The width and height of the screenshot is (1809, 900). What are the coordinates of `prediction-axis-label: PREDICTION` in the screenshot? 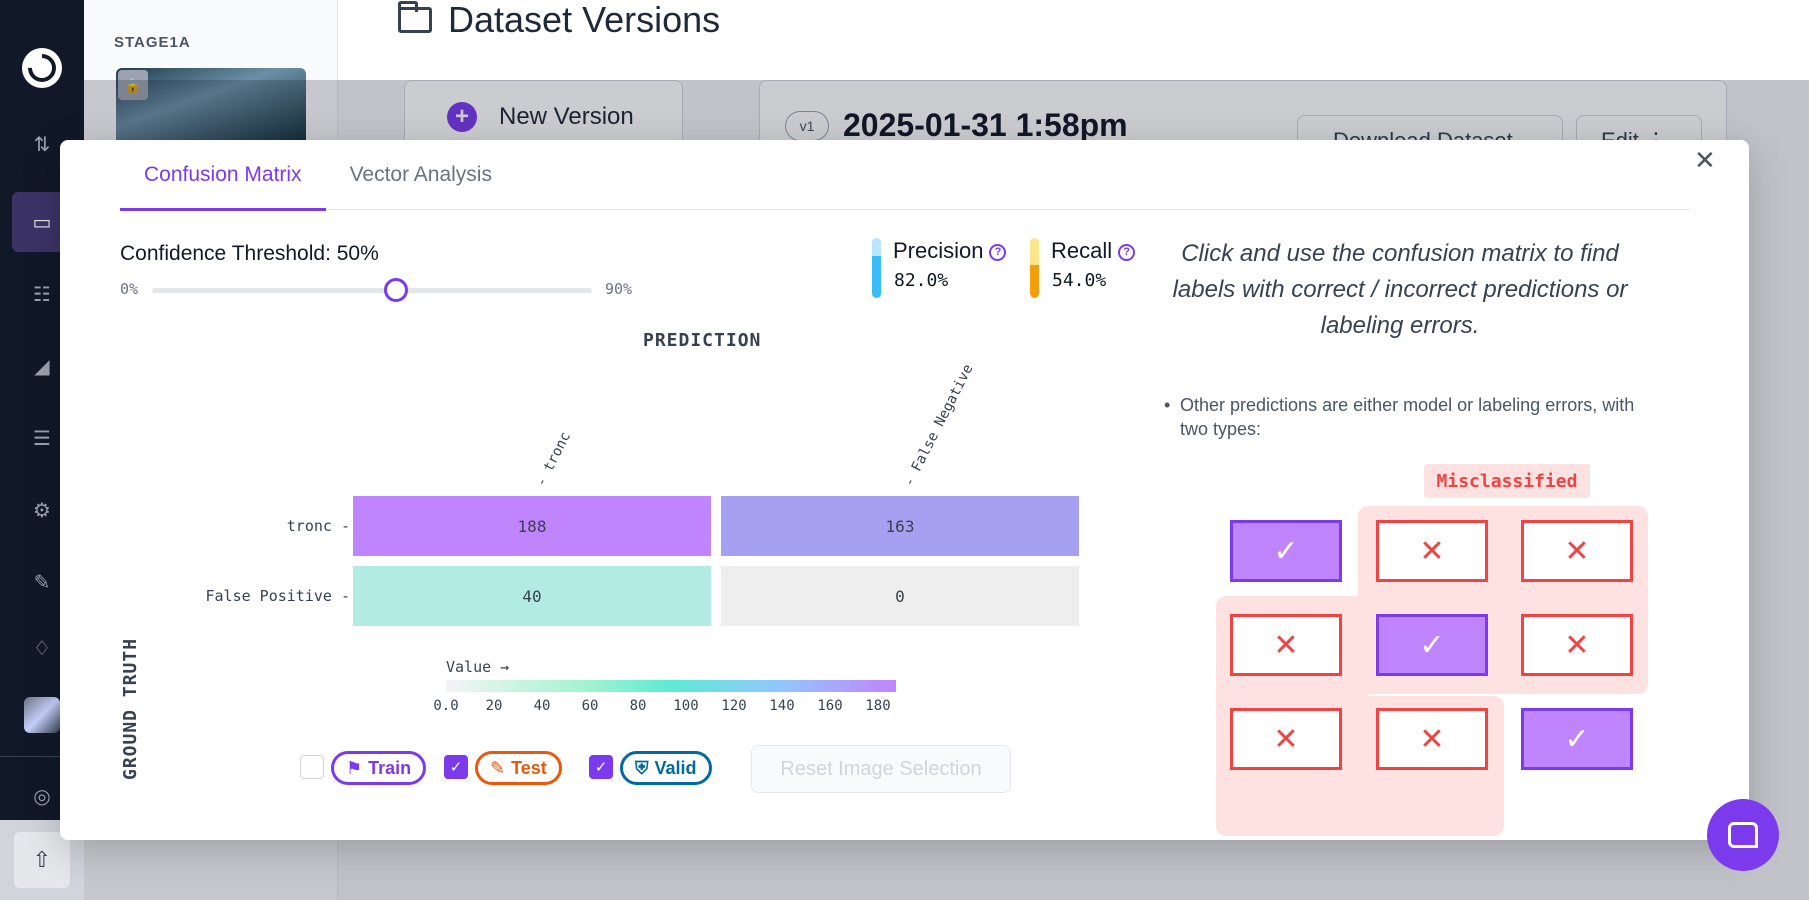 It's located at (702, 340).